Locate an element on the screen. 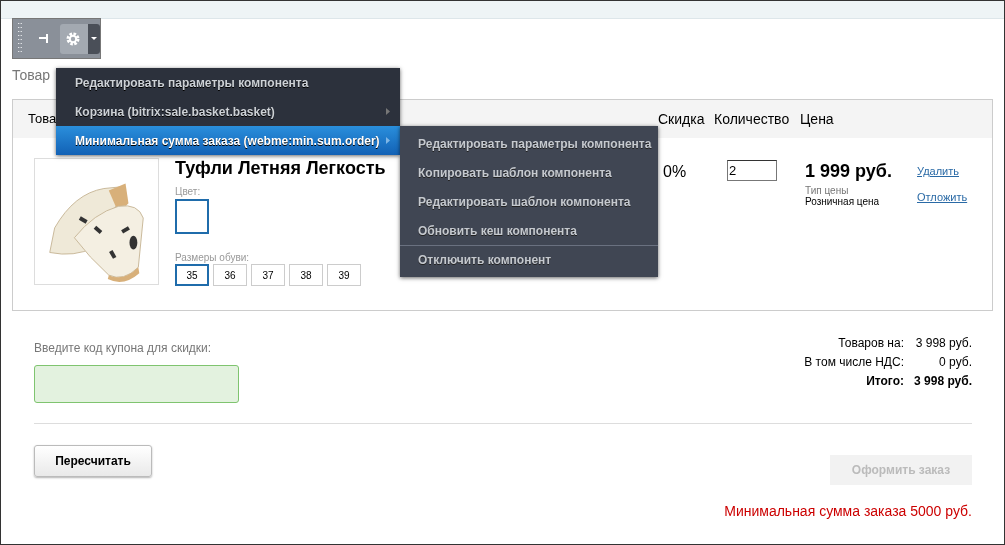  total-label: Товаров на: is located at coordinates (871, 343).